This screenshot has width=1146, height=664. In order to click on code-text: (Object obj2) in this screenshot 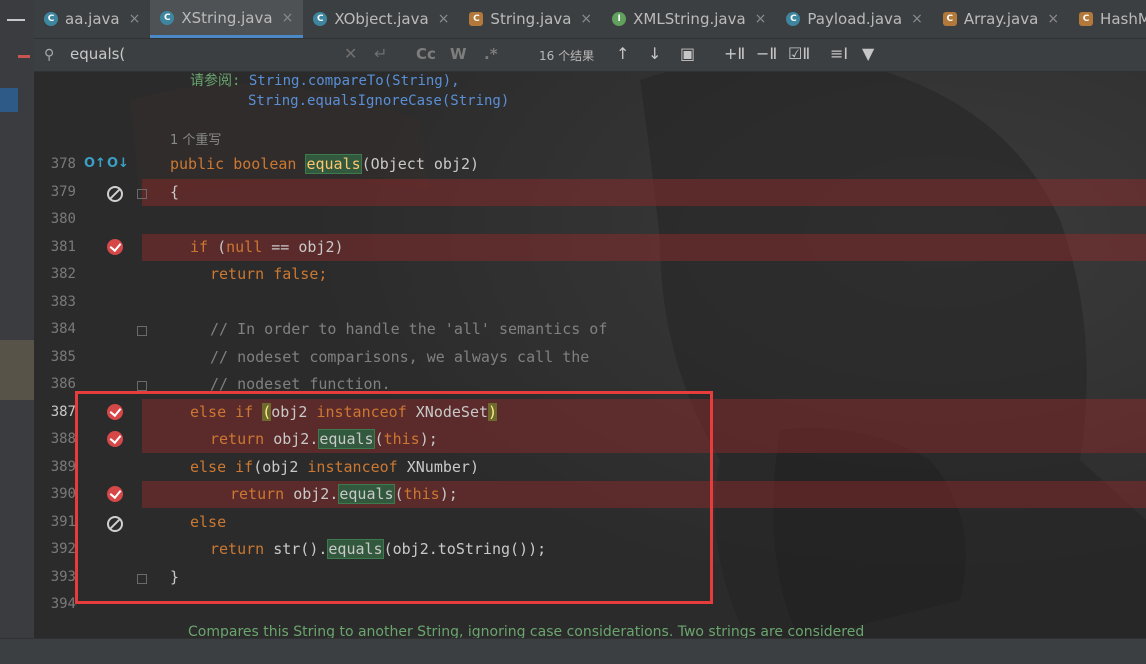, I will do `click(420, 164)`.